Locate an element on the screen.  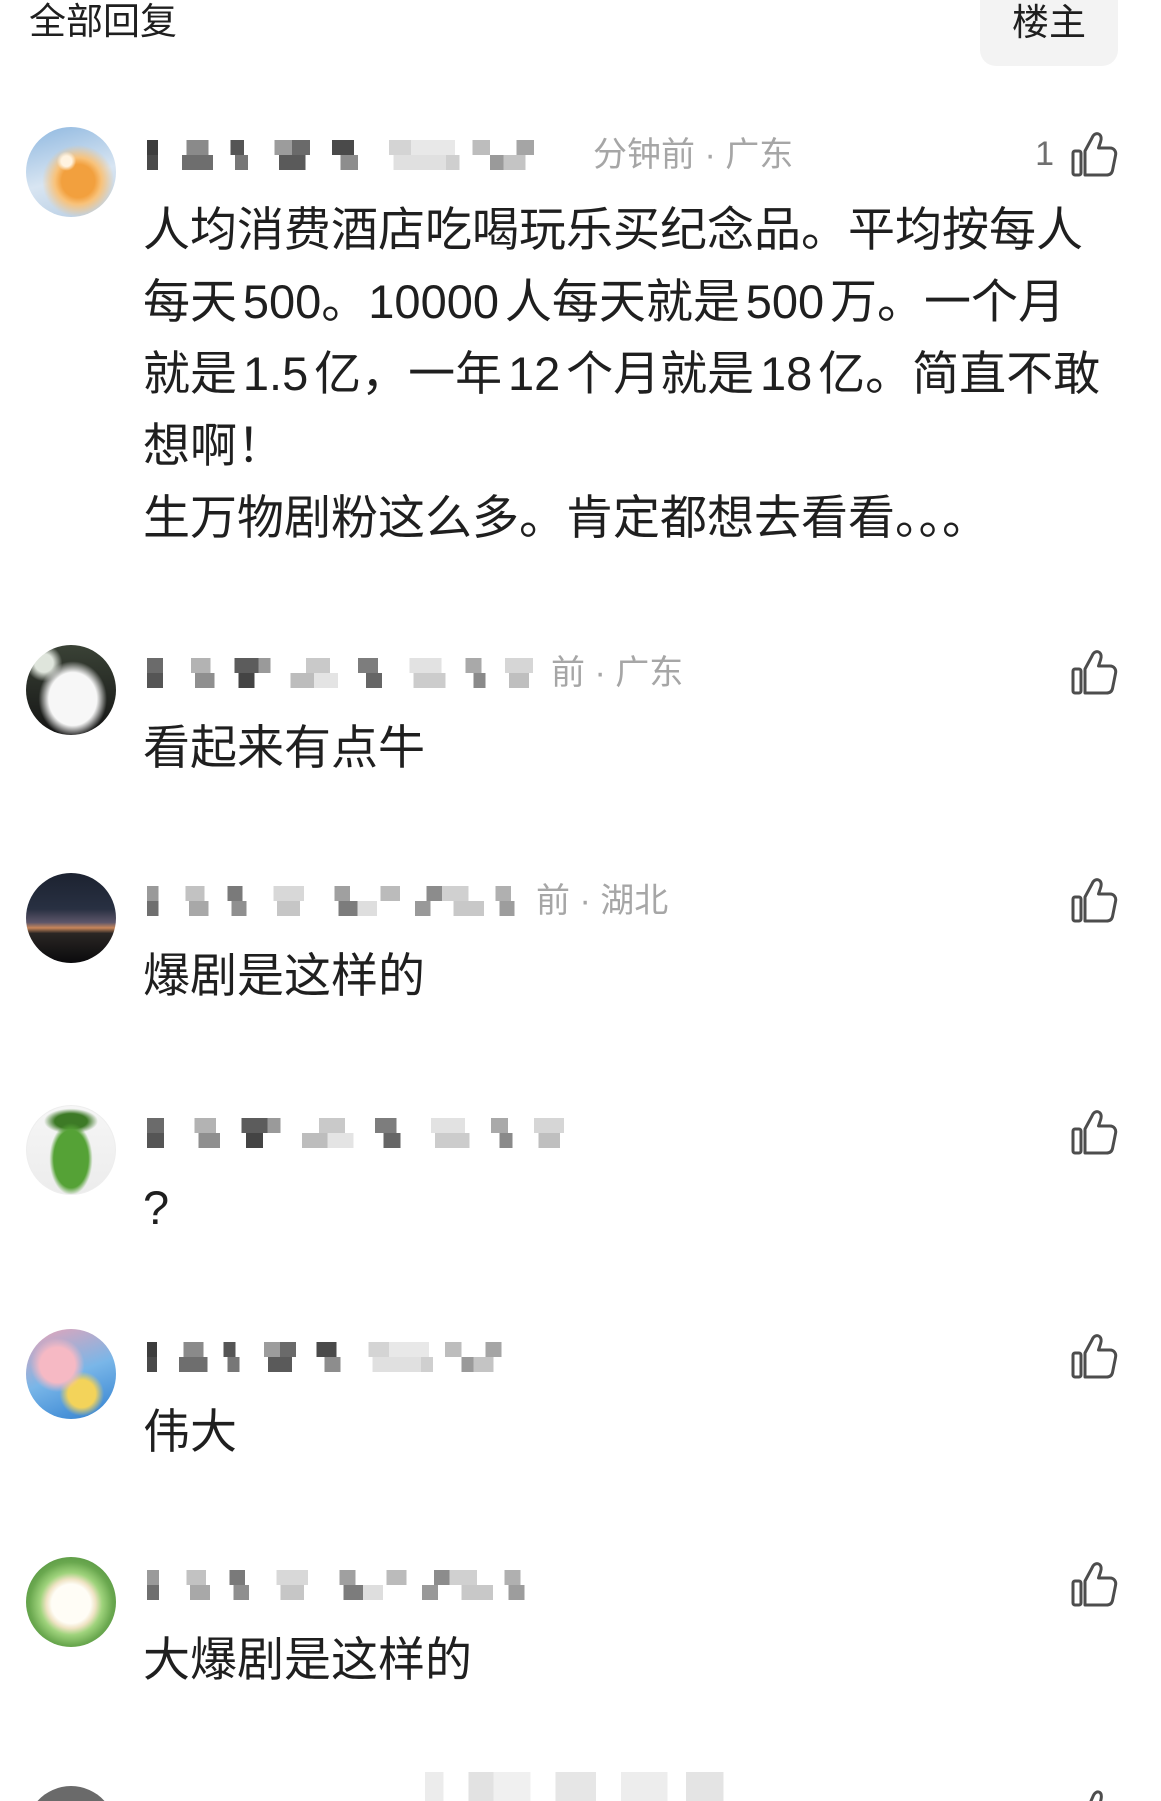
comment-text-line: 每天500。10000人每天就是500万。一个月 is located at coordinates (604, 301).